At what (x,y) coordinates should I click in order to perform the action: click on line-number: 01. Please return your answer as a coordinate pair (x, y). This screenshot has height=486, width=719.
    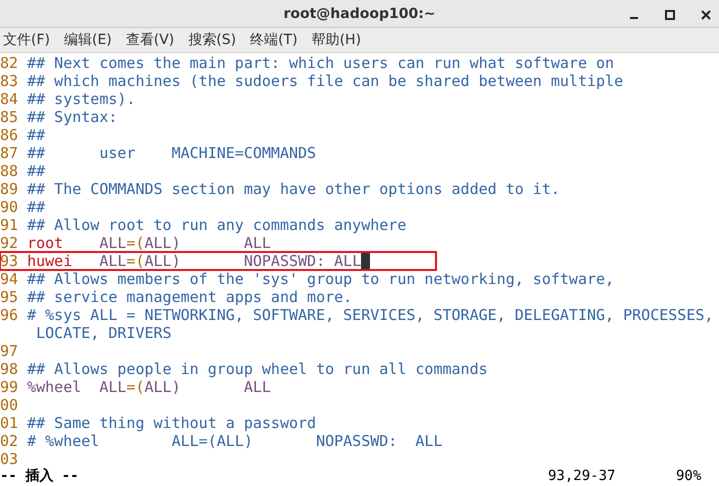
    Looking at the image, I should click on (10, 423).